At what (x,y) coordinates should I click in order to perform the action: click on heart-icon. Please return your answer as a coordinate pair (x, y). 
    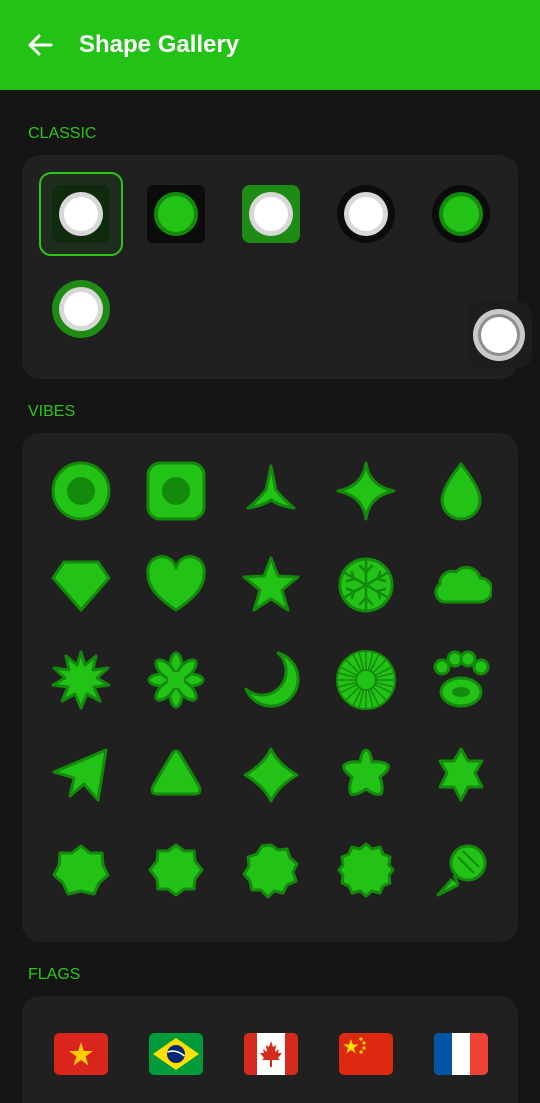
    Looking at the image, I should click on (176, 583).